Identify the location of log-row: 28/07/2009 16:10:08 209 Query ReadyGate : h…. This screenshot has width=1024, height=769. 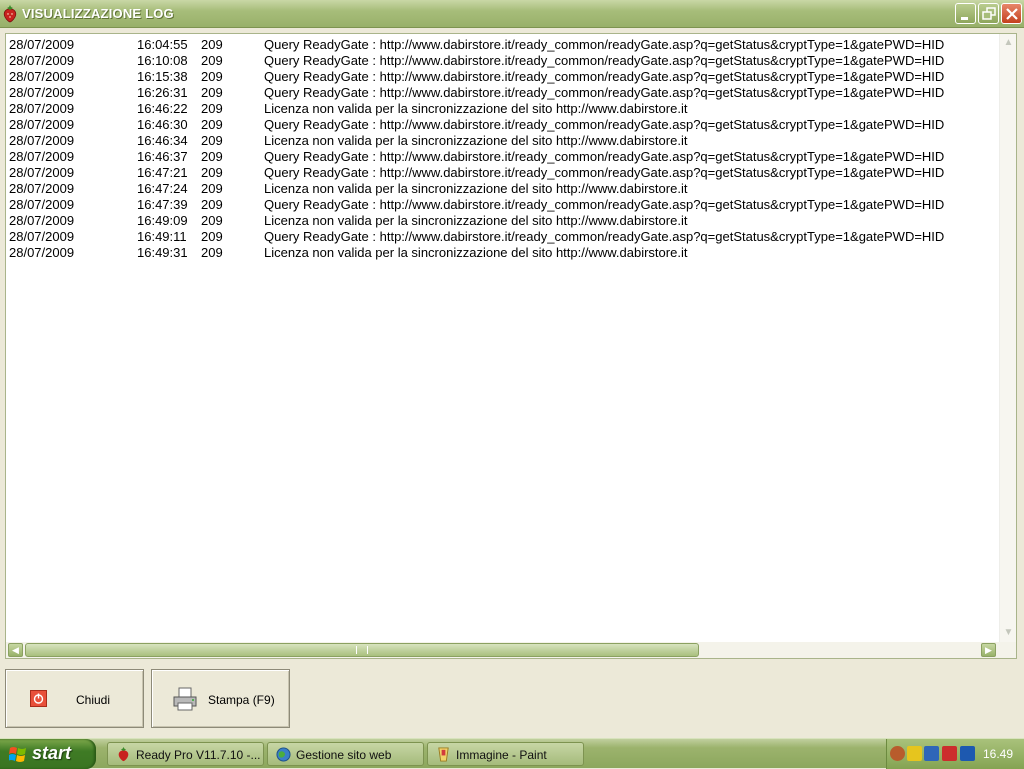
(502, 60).